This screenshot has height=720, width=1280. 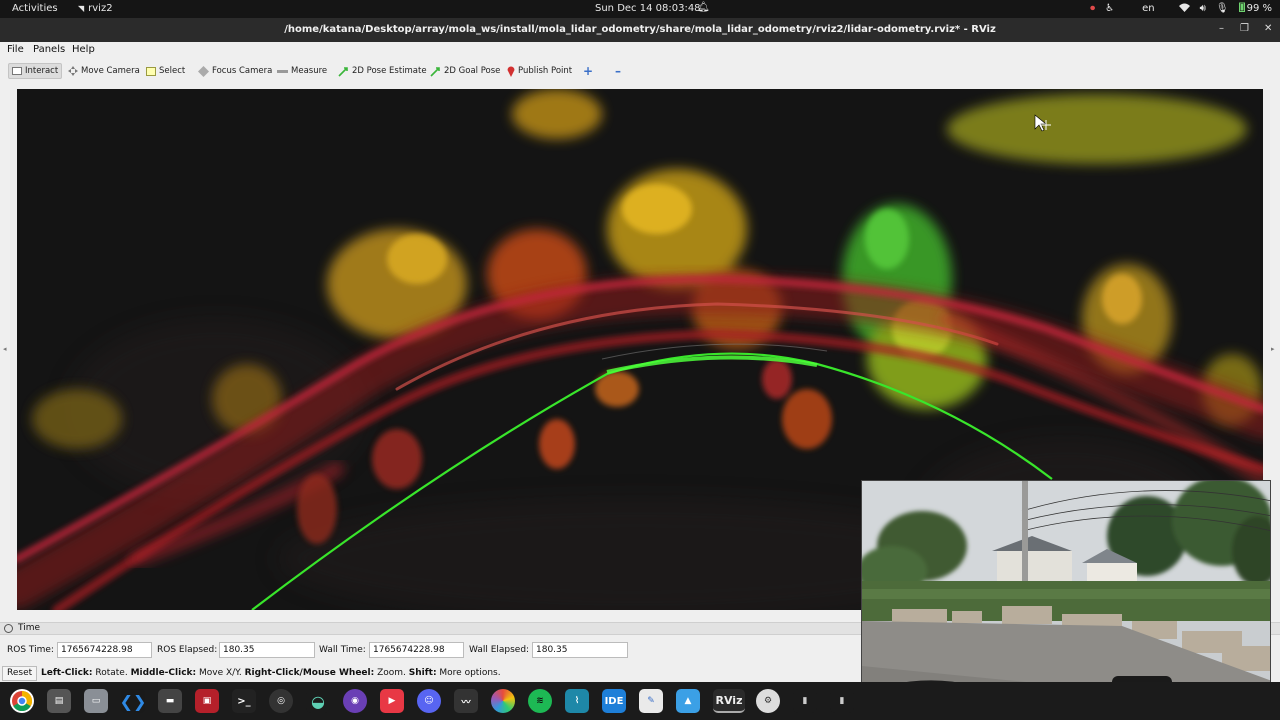 I want to click on microphone-icon: 🎙︎, so click(x=1222, y=8).